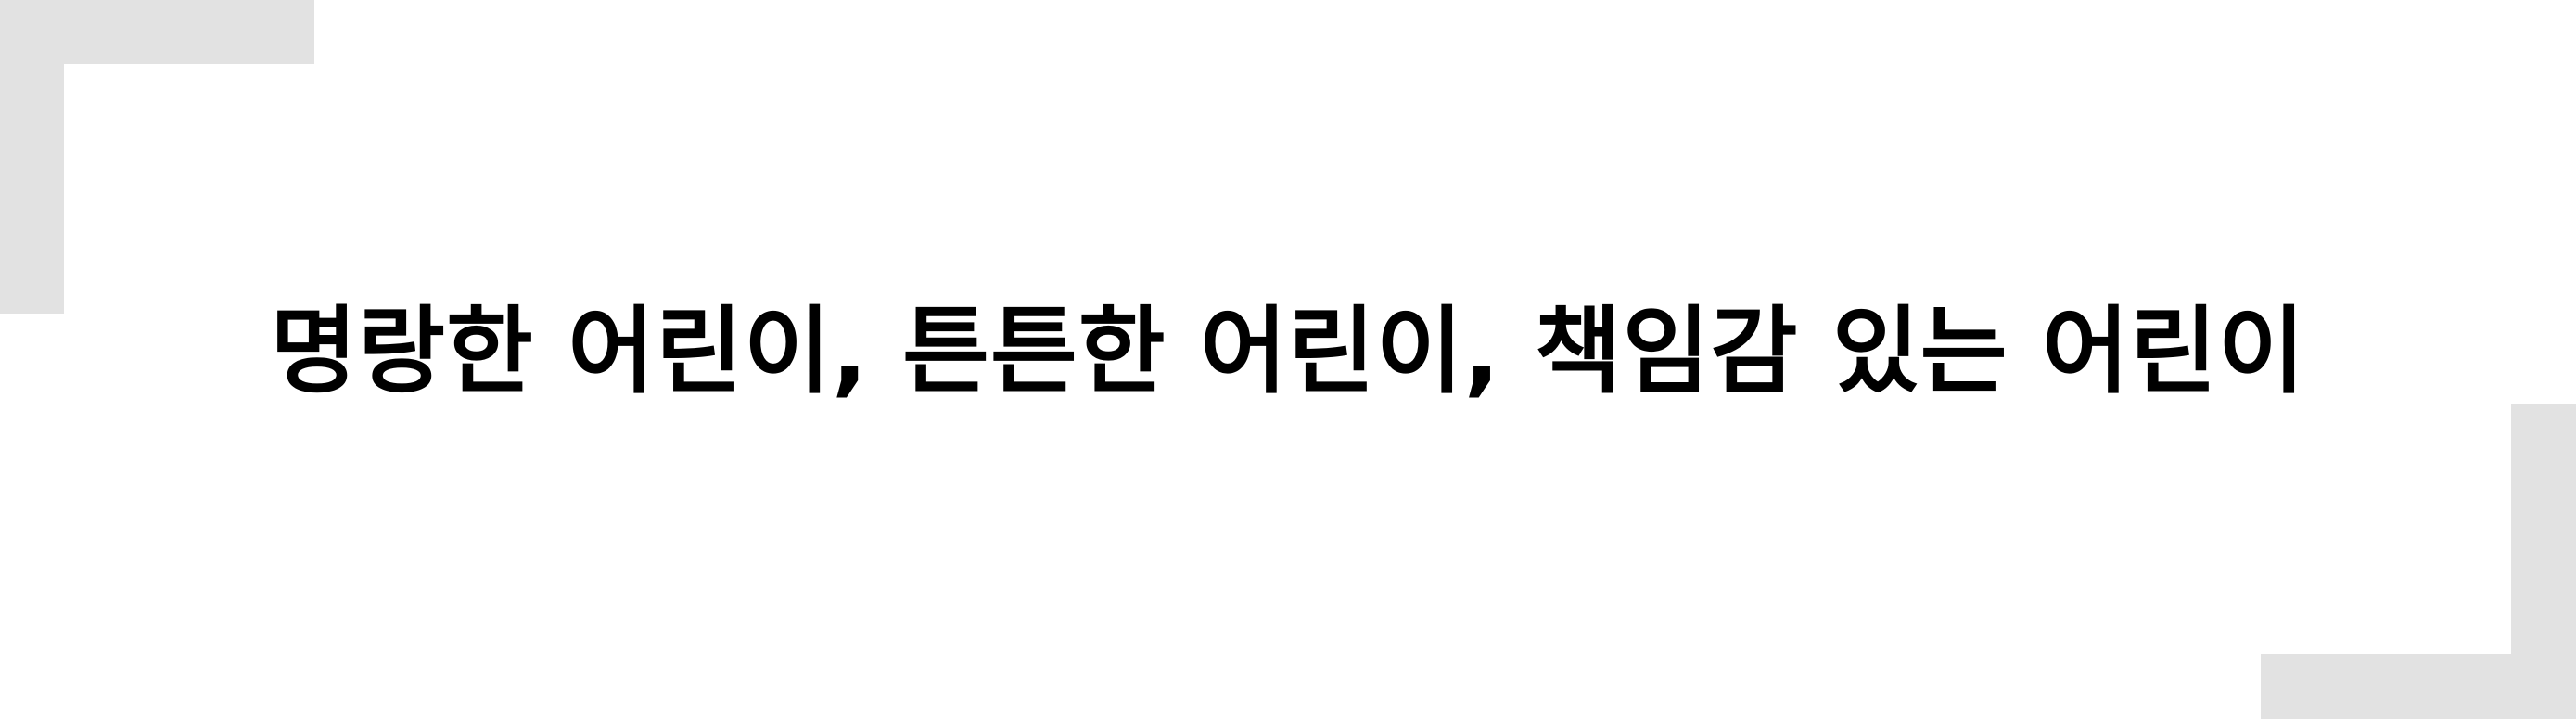 This screenshot has width=2576, height=719. I want to click on corner-bracket-bottom-right-vertical, so click(2543, 561).